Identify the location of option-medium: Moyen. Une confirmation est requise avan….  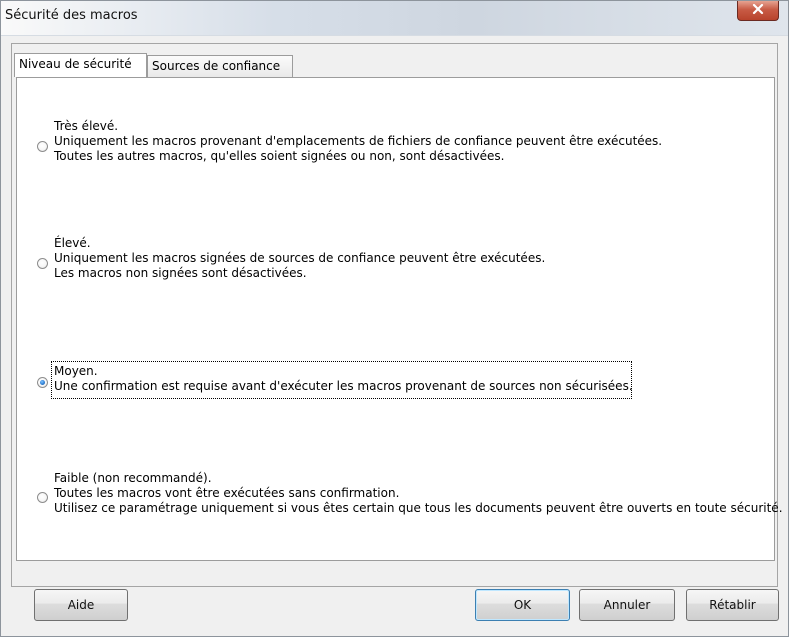
(343, 379).